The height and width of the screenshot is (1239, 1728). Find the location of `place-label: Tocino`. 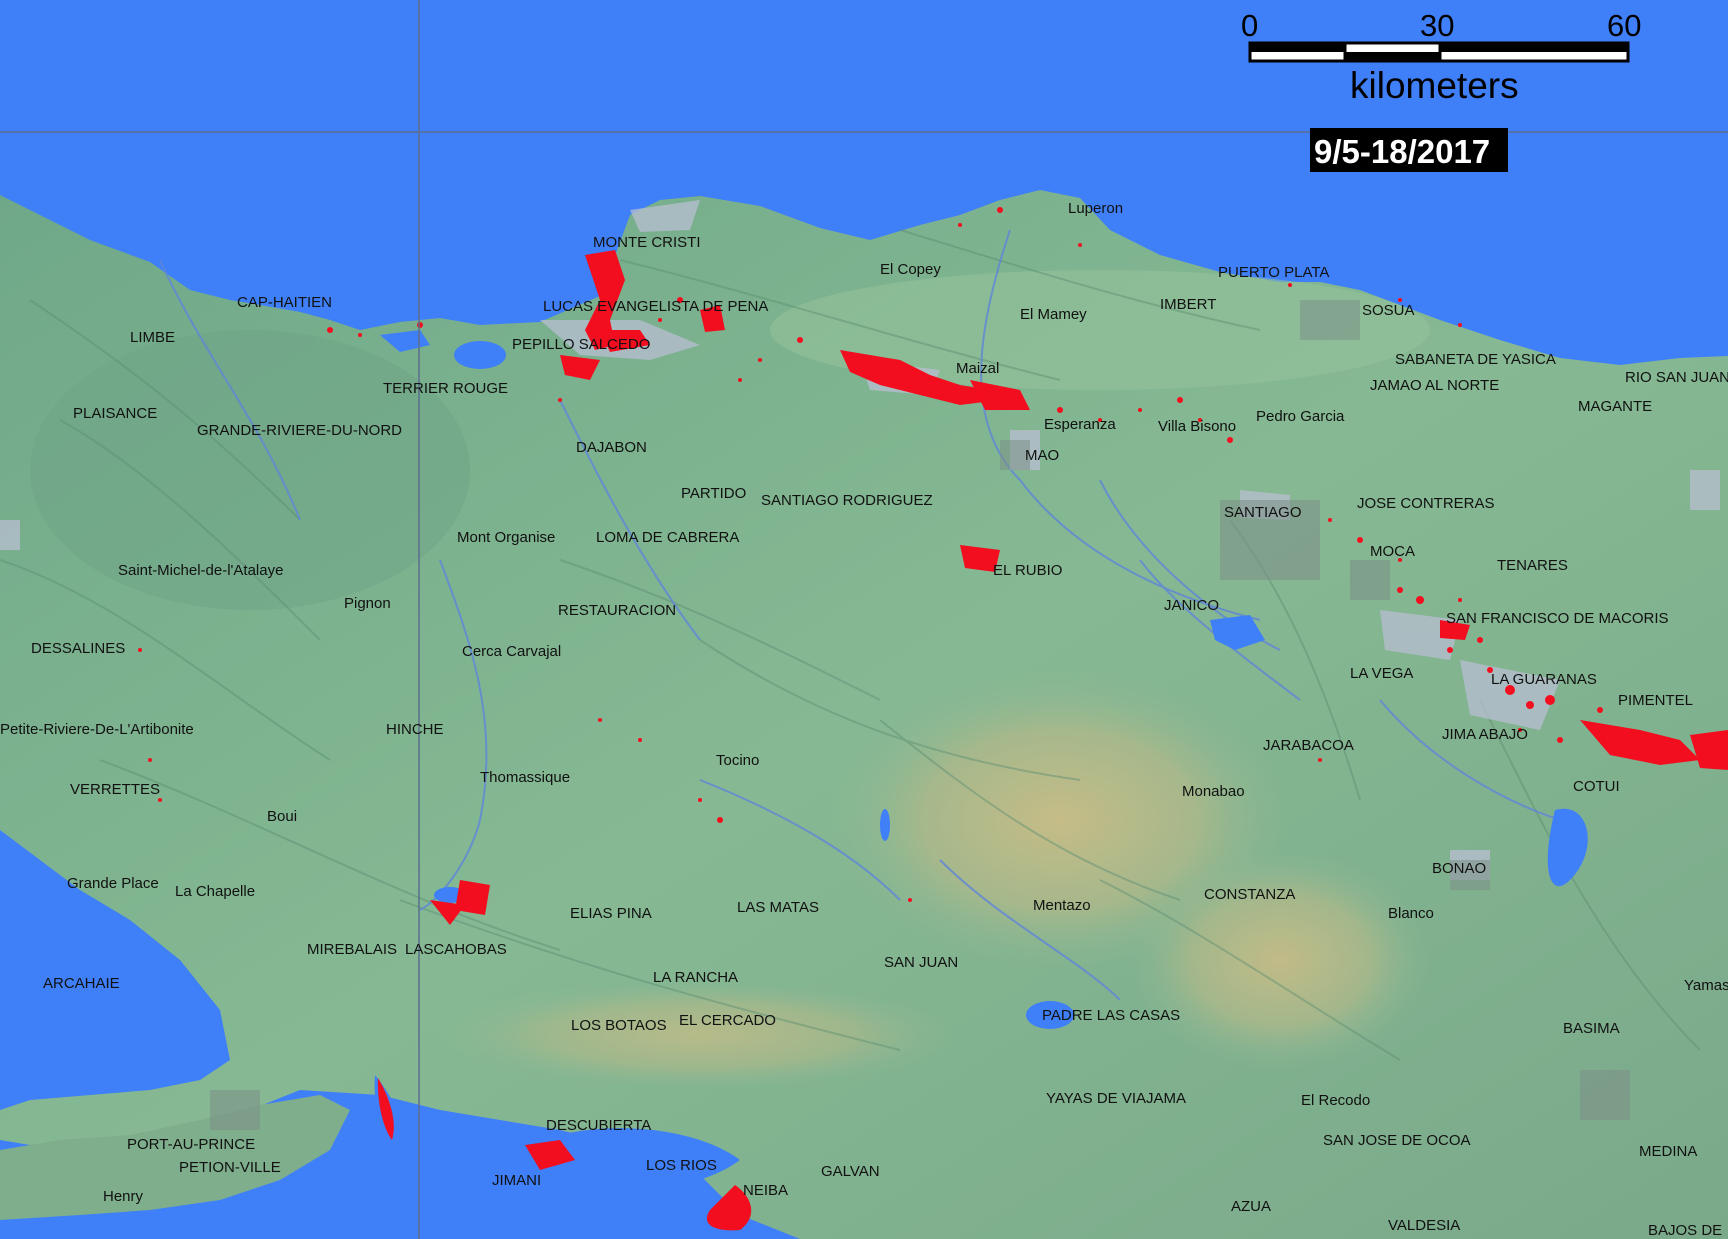

place-label: Tocino is located at coordinates (737, 760).